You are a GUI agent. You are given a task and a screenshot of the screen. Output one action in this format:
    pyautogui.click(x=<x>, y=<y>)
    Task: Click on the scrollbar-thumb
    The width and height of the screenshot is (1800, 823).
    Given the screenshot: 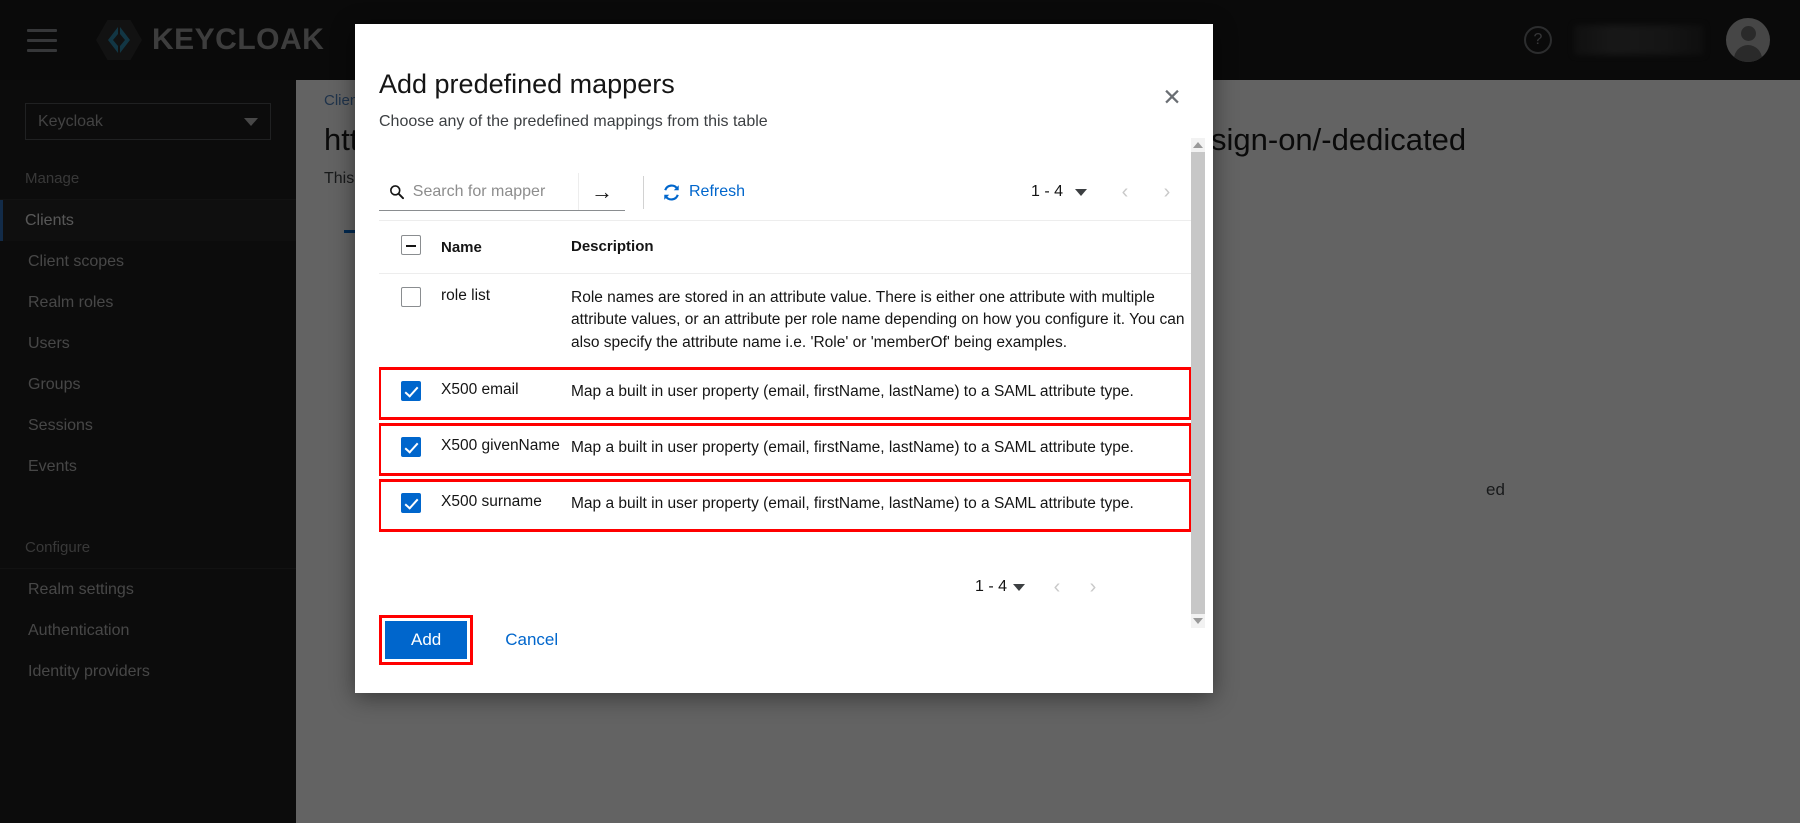 What is the action you would take?
    pyautogui.click(x=1198, y=383)
    